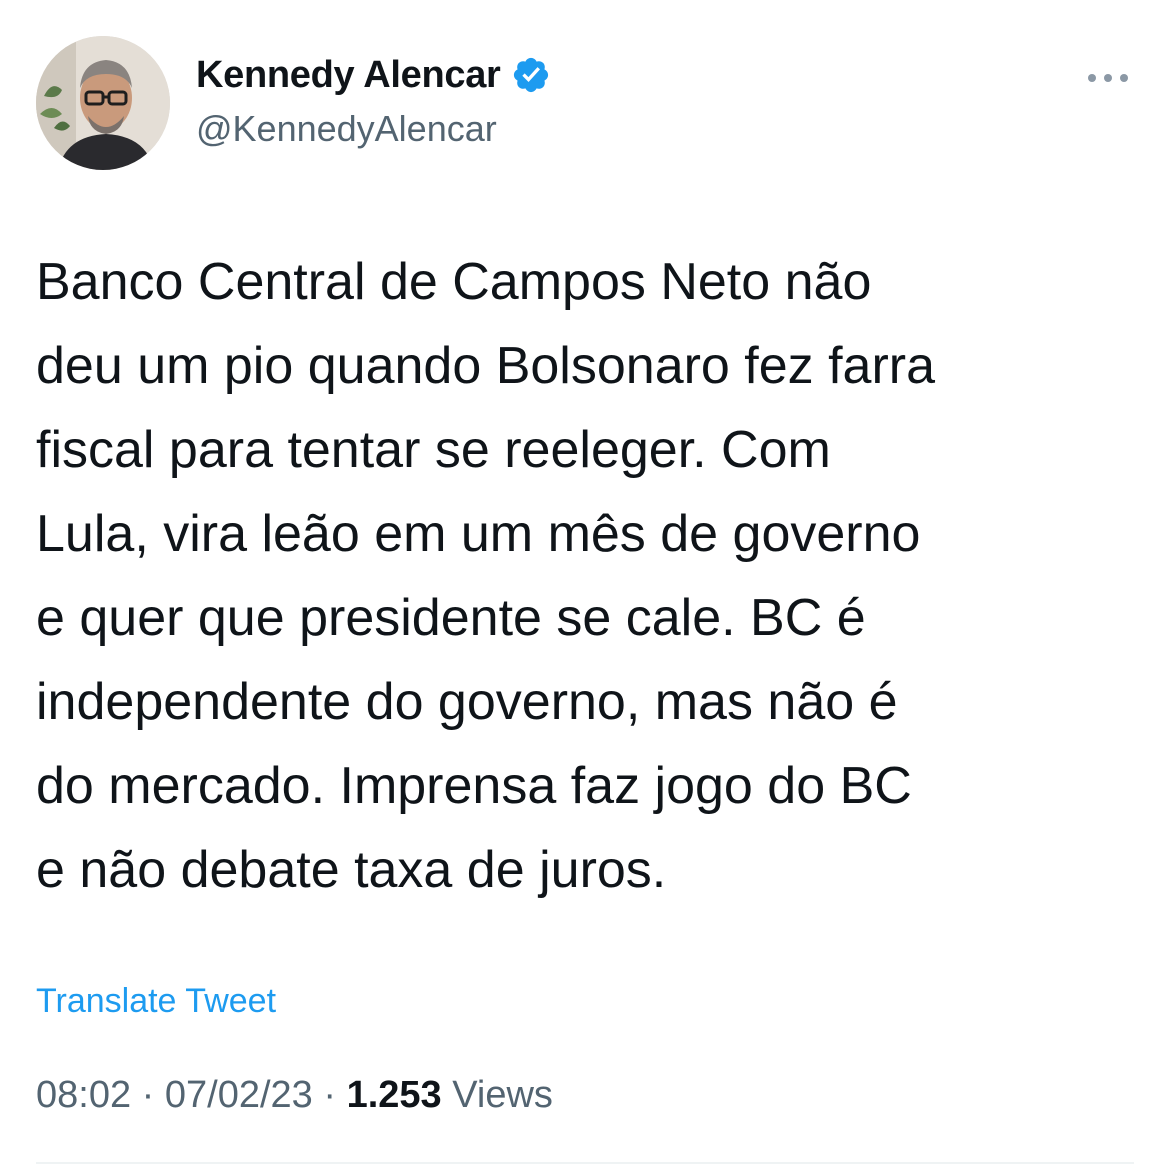 The width and height of the screenshot is (1170, 1165). I want to click on handle: @KennedyAlencar, so click(373, 129).